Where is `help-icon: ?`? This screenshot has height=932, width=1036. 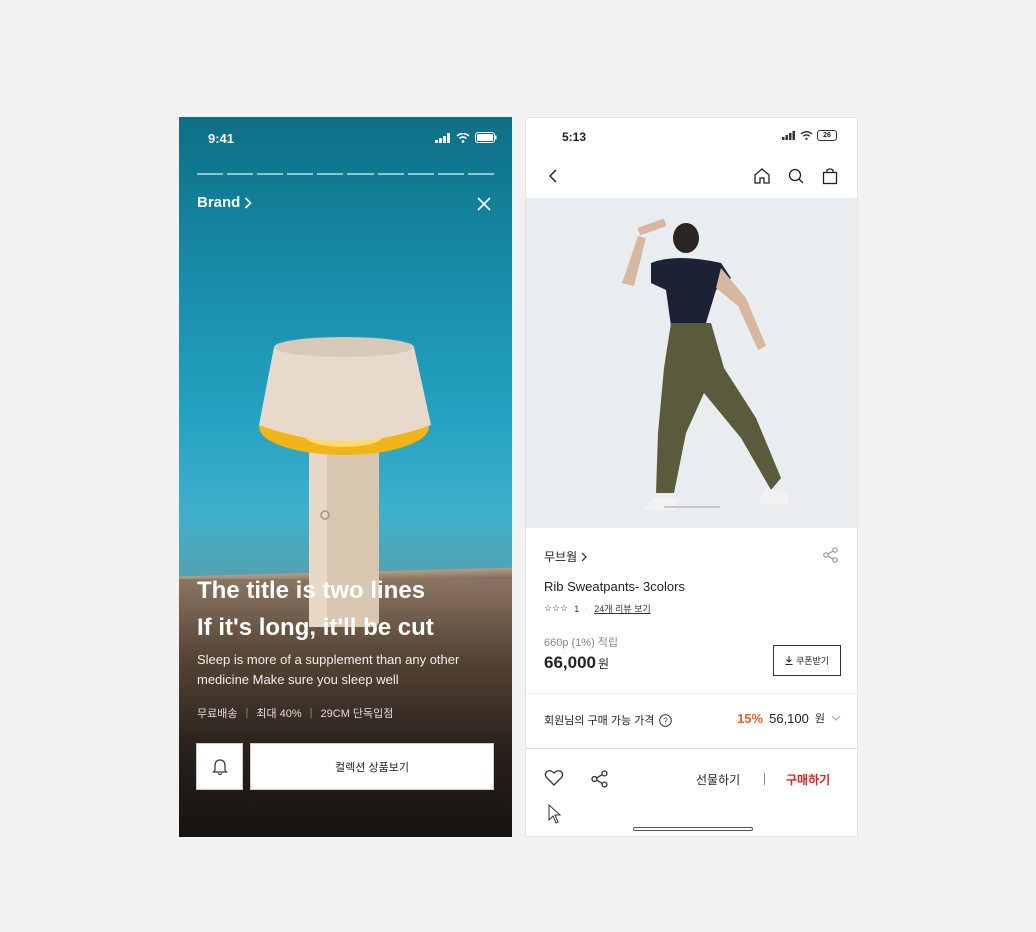
help-icon: ? is located at coordinates (666, 720).